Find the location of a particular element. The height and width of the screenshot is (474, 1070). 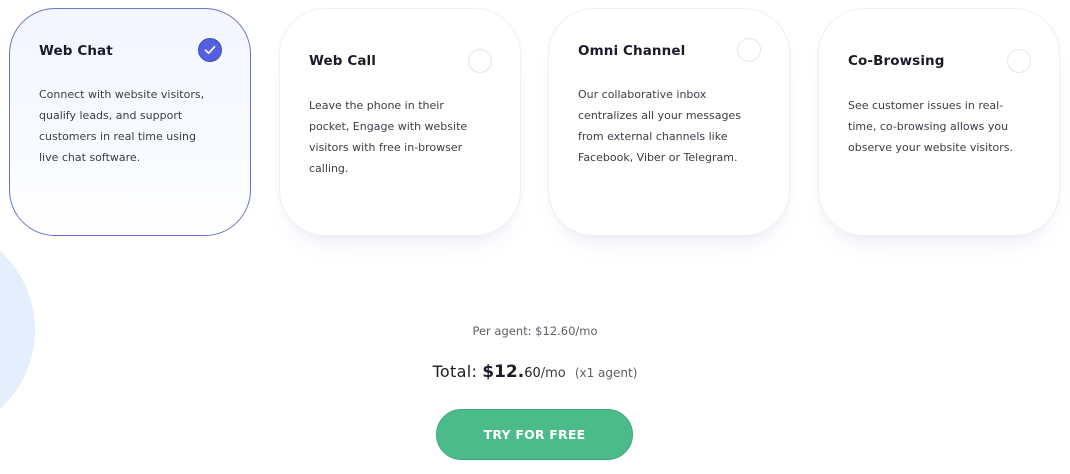

total-price-period: /mo is located at coordinates (553, 373).